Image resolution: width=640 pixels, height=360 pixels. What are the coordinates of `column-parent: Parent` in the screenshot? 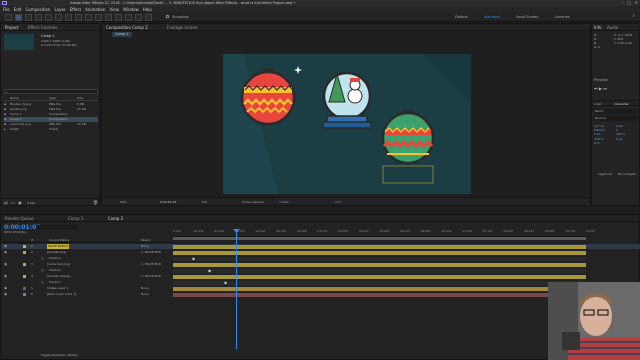 It's located at (146, 240).